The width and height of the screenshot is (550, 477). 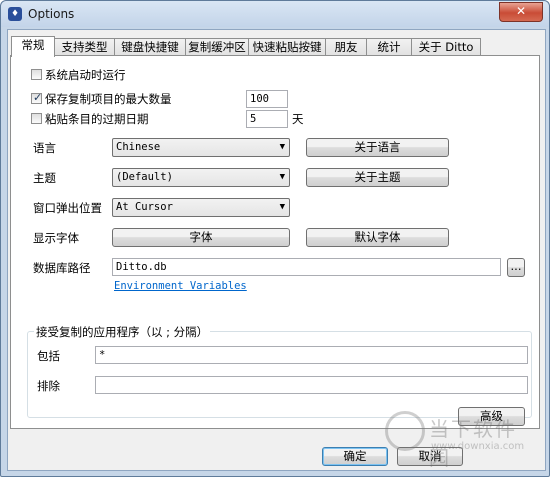 What do you see at coordinates (521, 12) in the screenshot?
I see `close-button: ✕` at bounding box center [521, 12].